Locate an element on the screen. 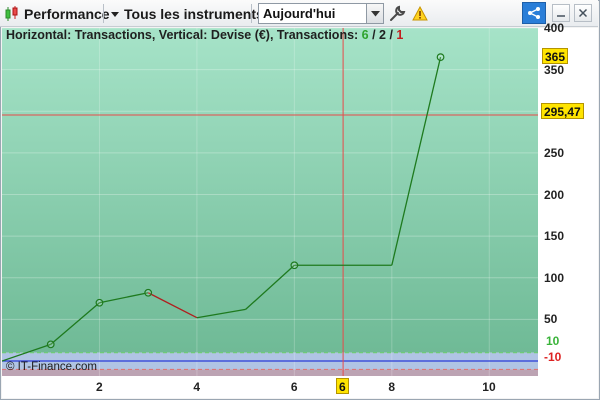  minimize-icon is located at coordinates (561, 16).